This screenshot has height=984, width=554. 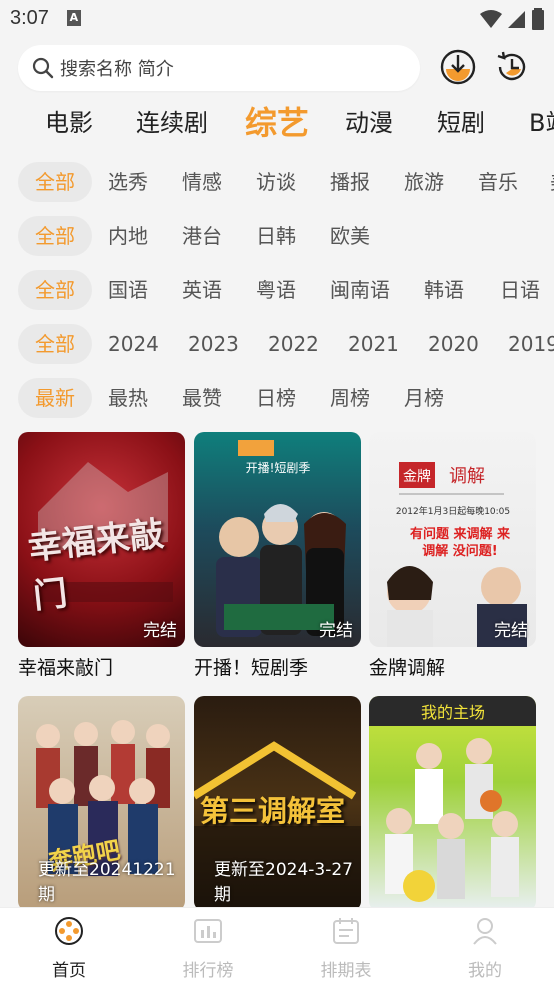 I want to click on status-time: 3:07, so click(x=29, y=17).